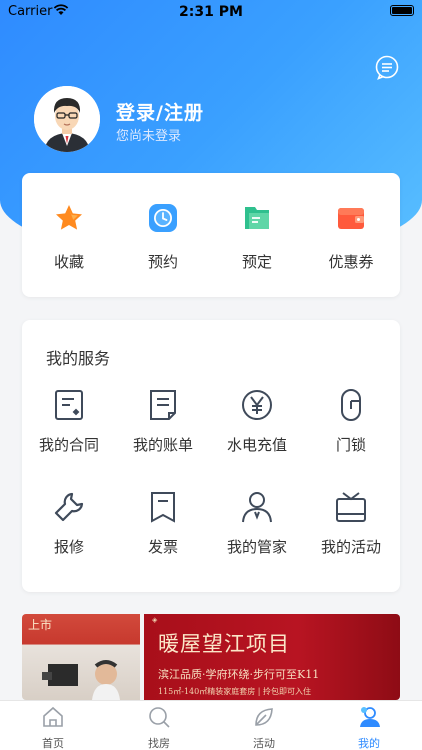 This screenshot has height=750, width=422. Describe the element at coordinates (257, 421) in the screenshot. I see `service-utility-recharge: 水电充值` at that location.